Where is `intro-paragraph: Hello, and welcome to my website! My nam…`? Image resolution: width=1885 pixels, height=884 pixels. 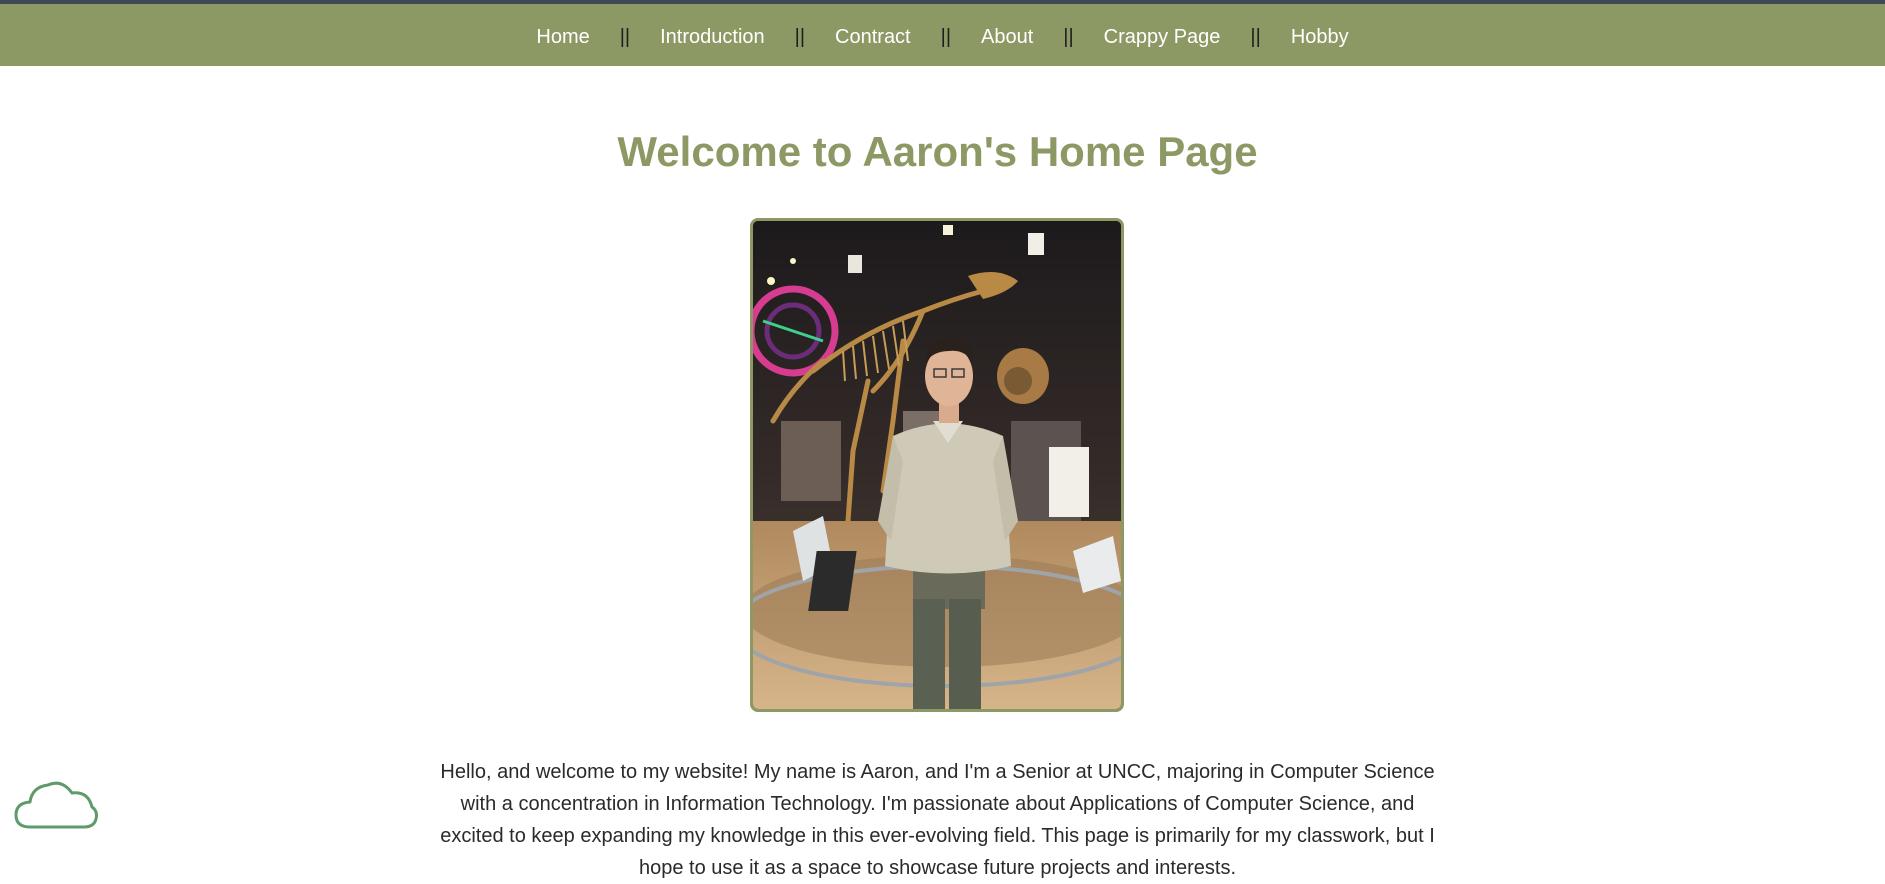
intro-paragraph: Hello, and welcome to my website! My nam… is located at coordinates (937, 820).